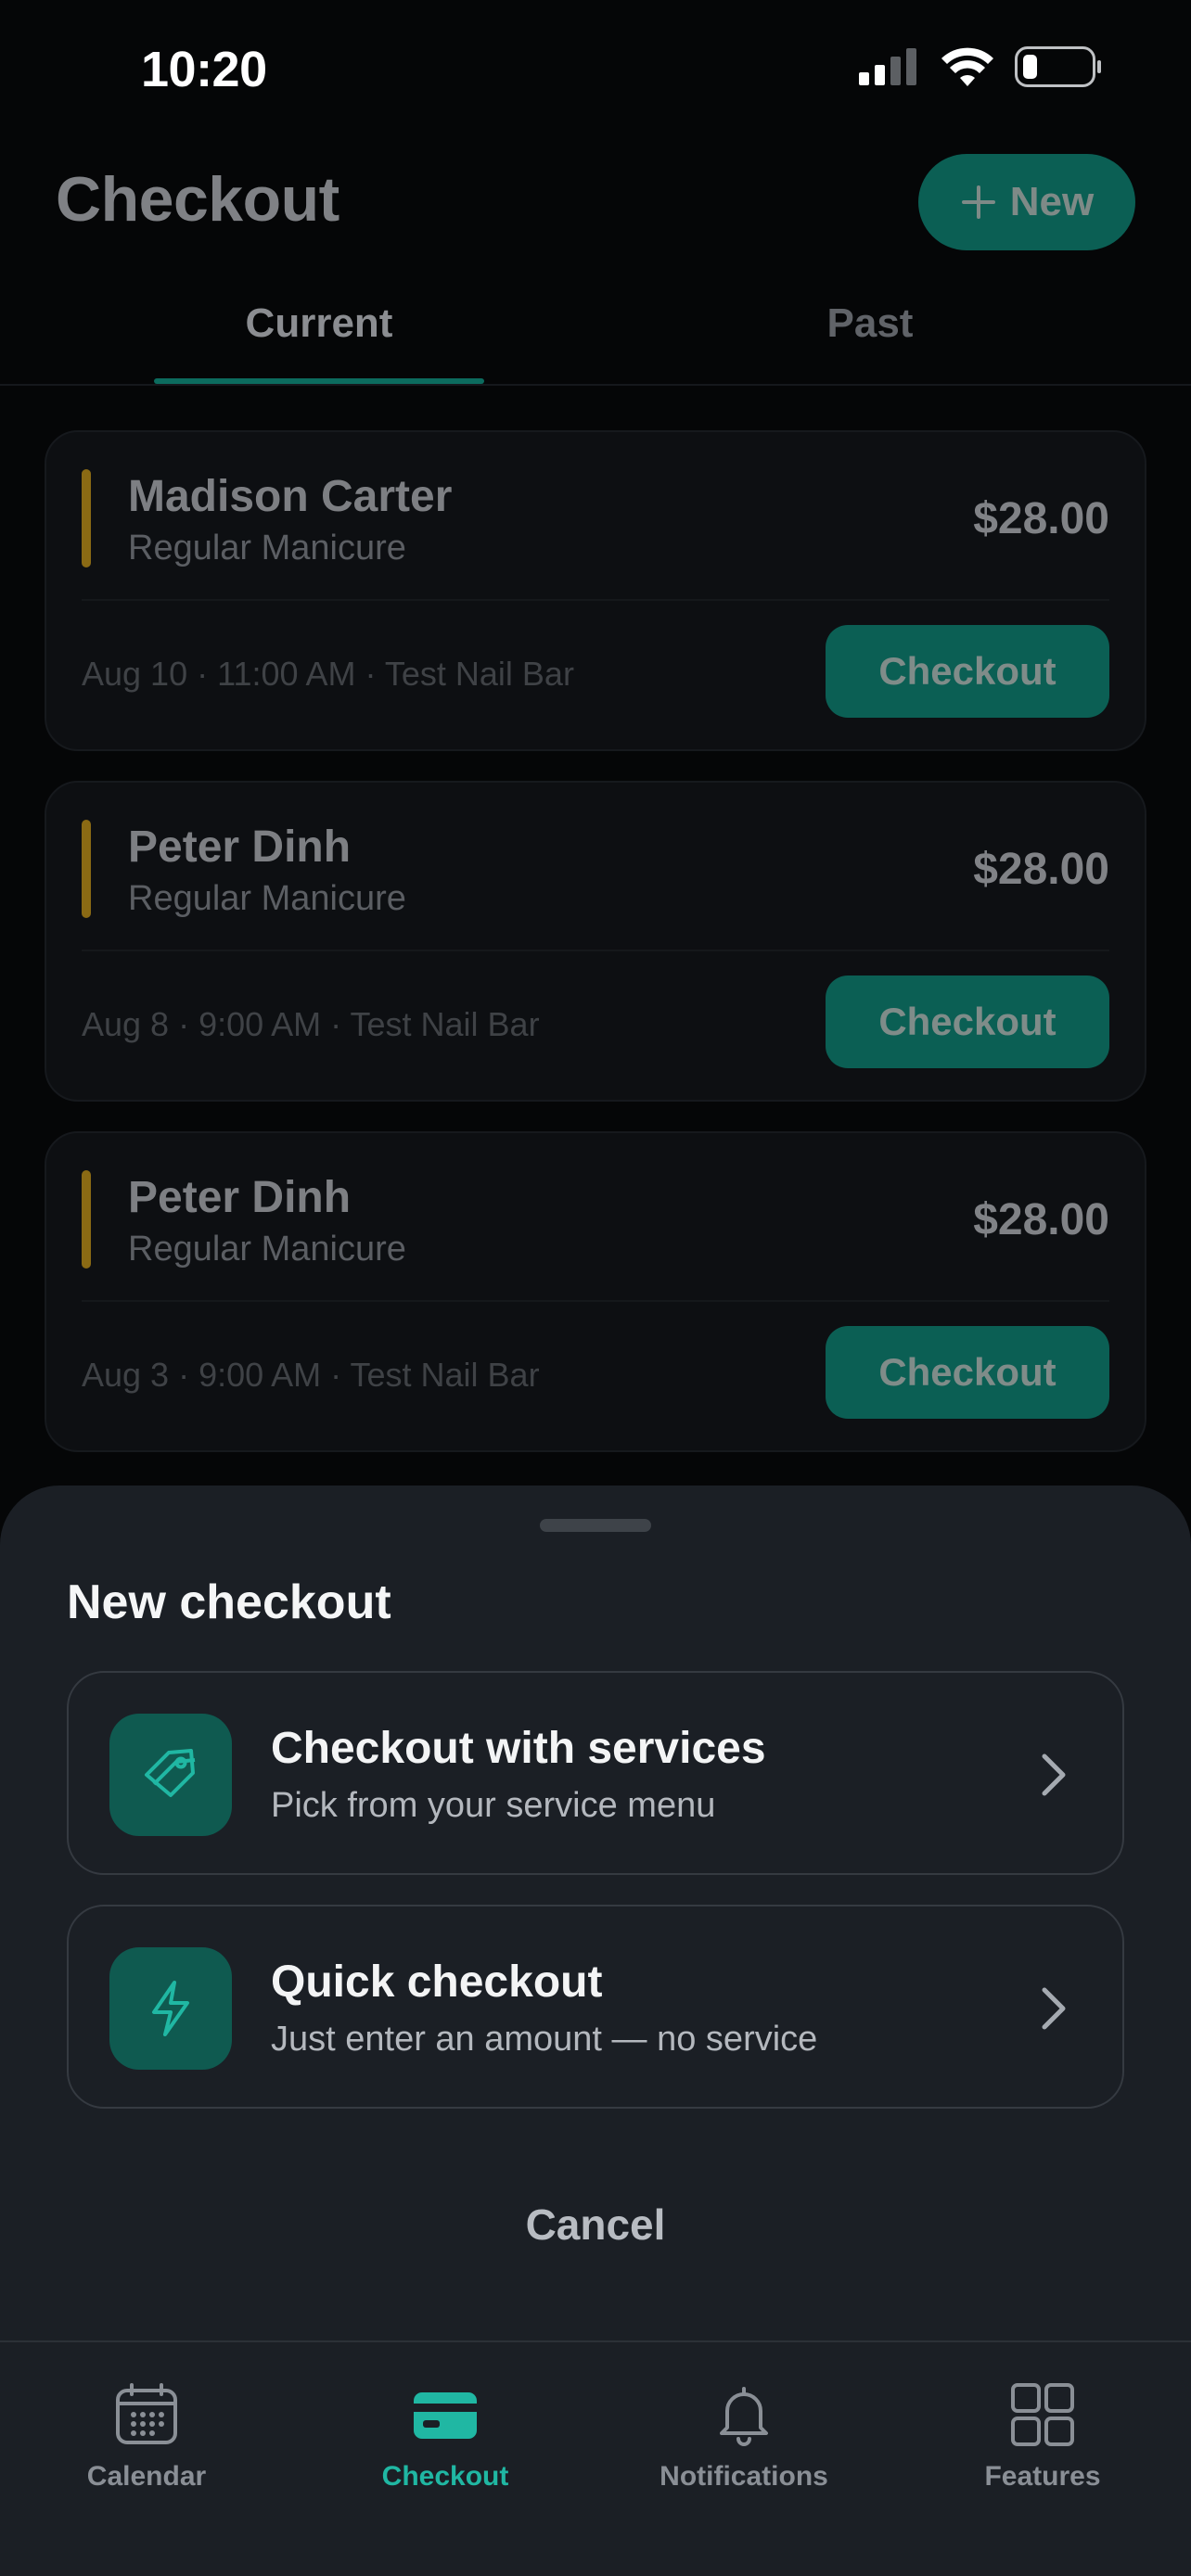 The height and width of the screenshot is (2576, 1191). What do you see at coordinates (170, 2008) in the screenshot?
I see `lightning-icon` at bounding box center [170, 2008].